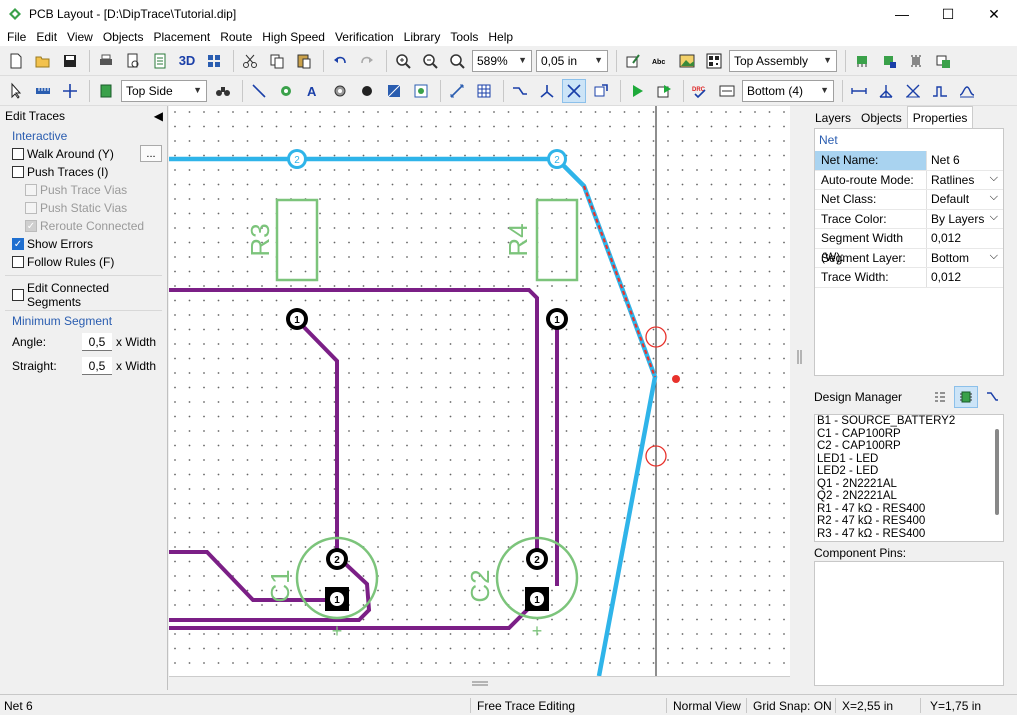 The image size is (1017, 715). Describe the element at coordinates (909, 179) in the screenshot. I see `prop-row-autoroute-mode: Auto-route Mode: Ratlines` at that location.